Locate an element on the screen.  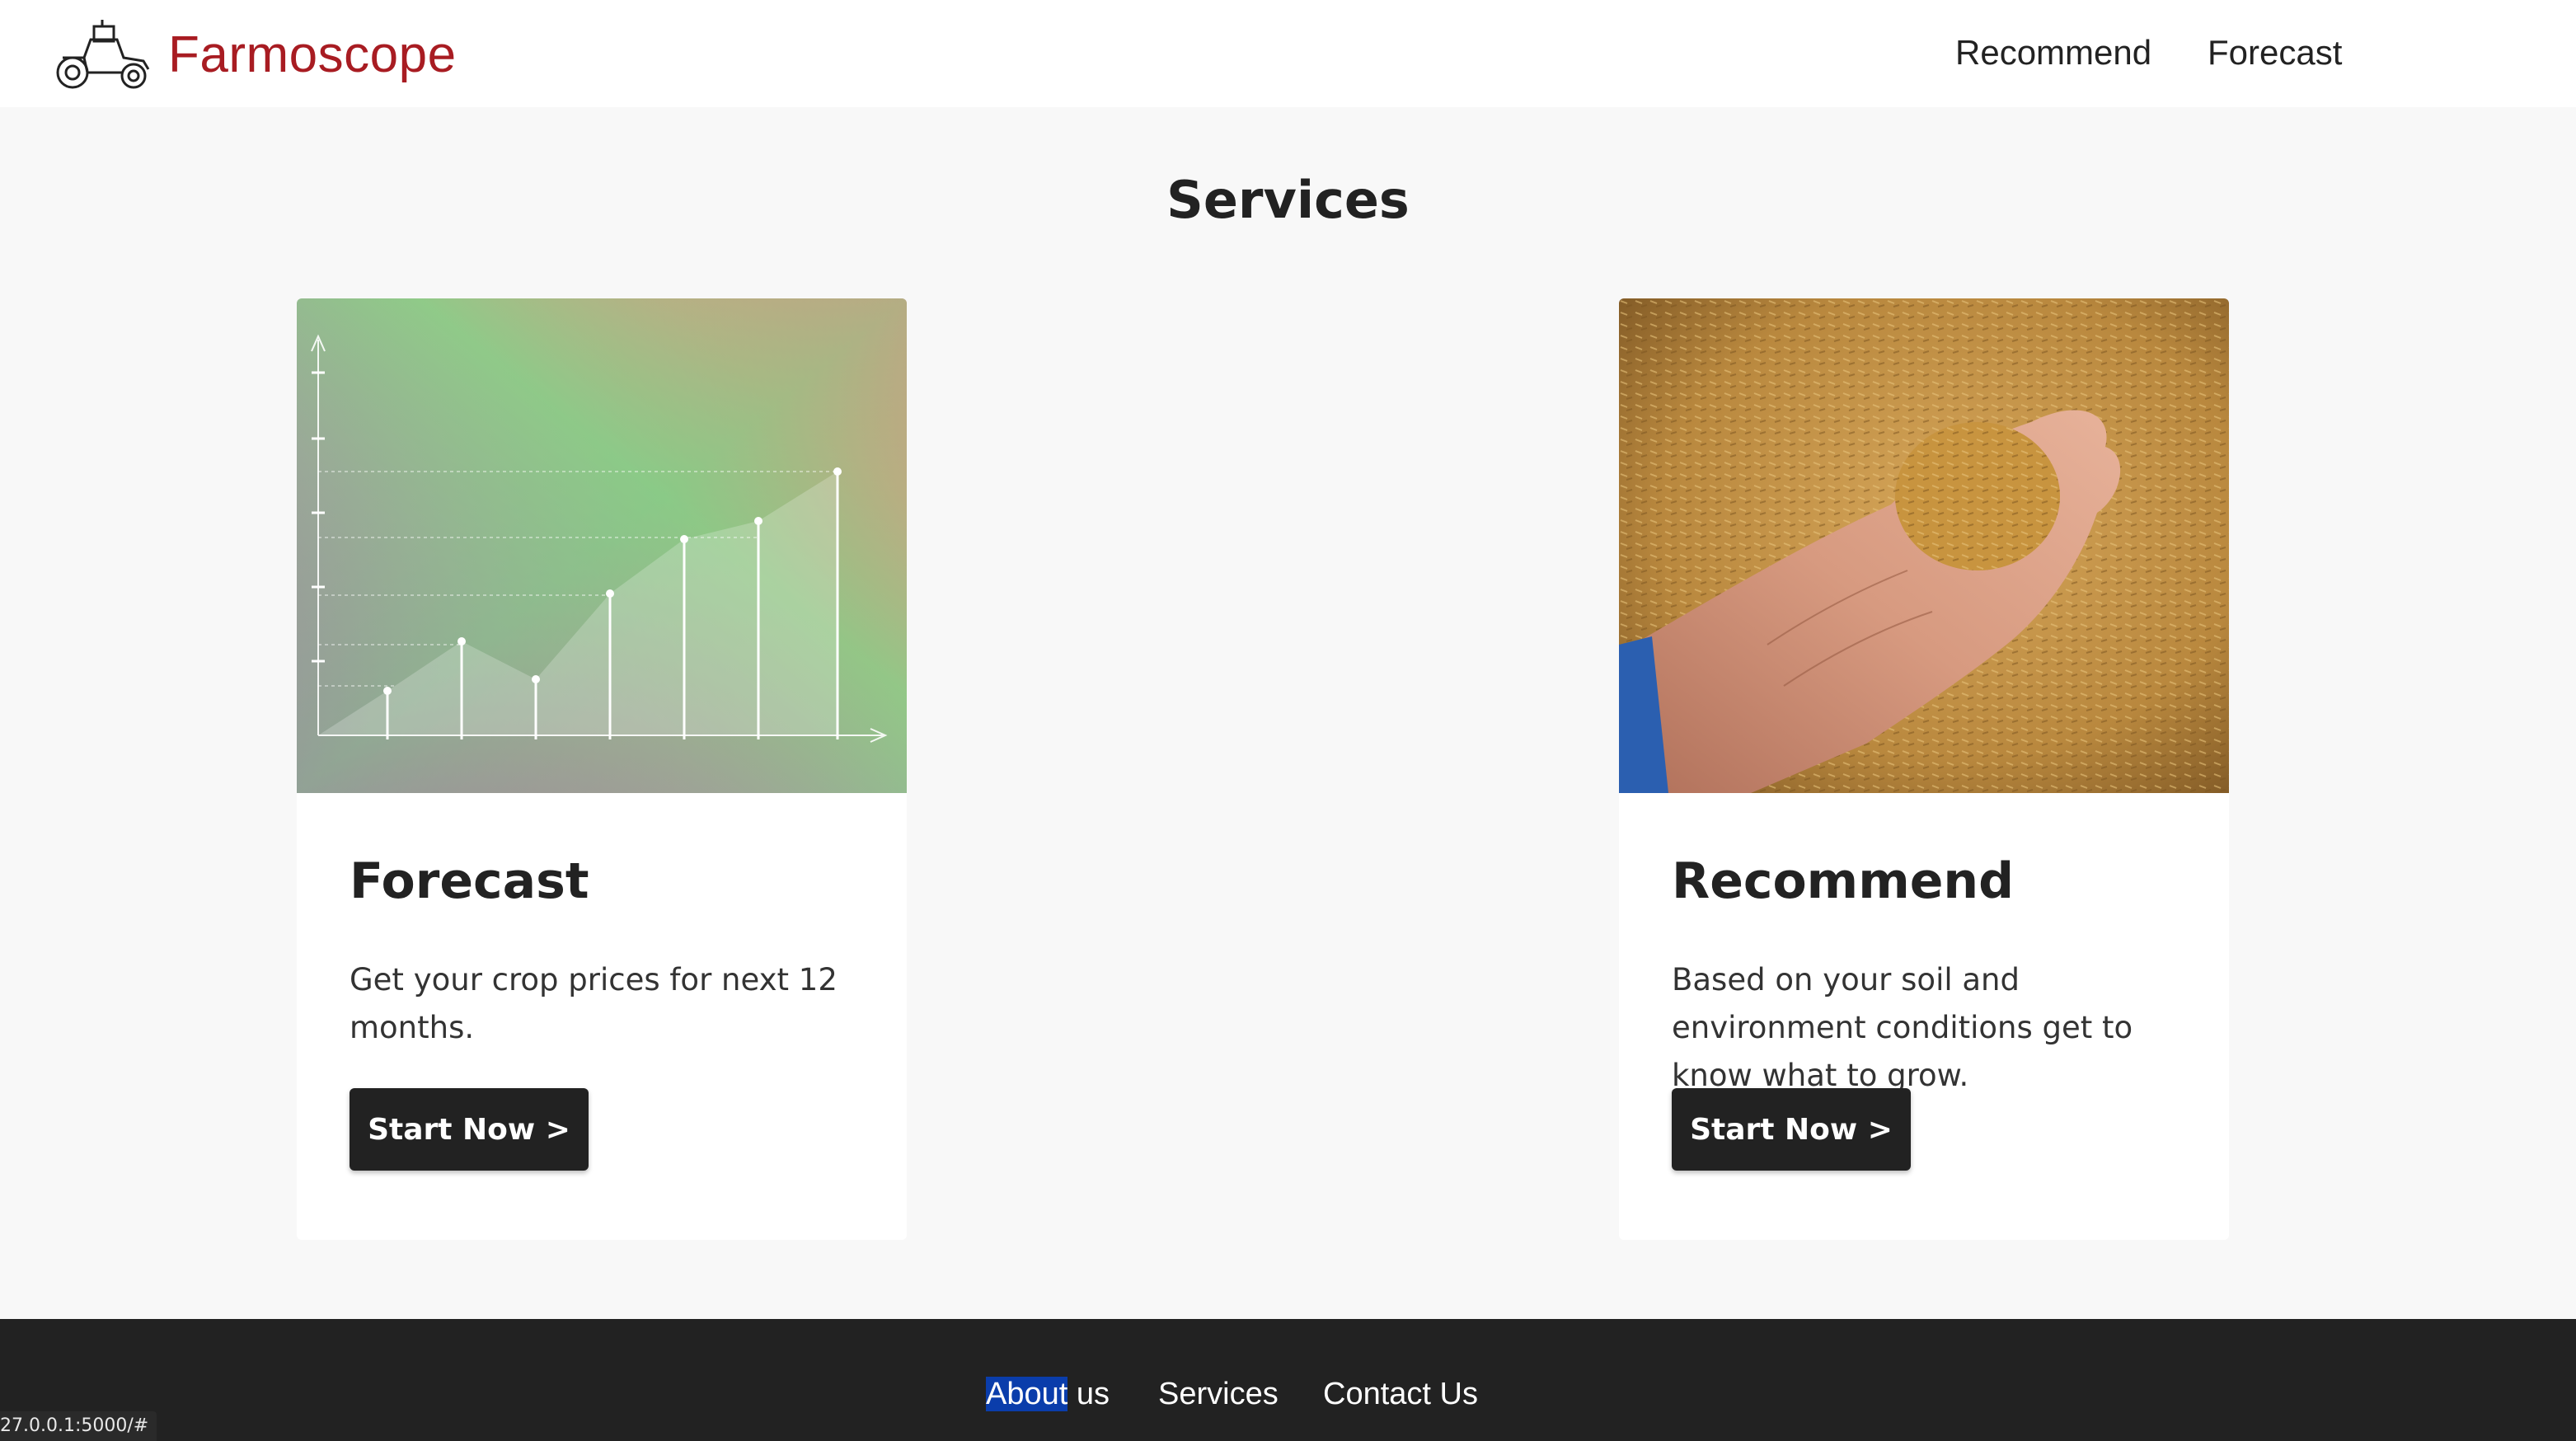
card-title: Forecast is located at coordinates (470, 881).